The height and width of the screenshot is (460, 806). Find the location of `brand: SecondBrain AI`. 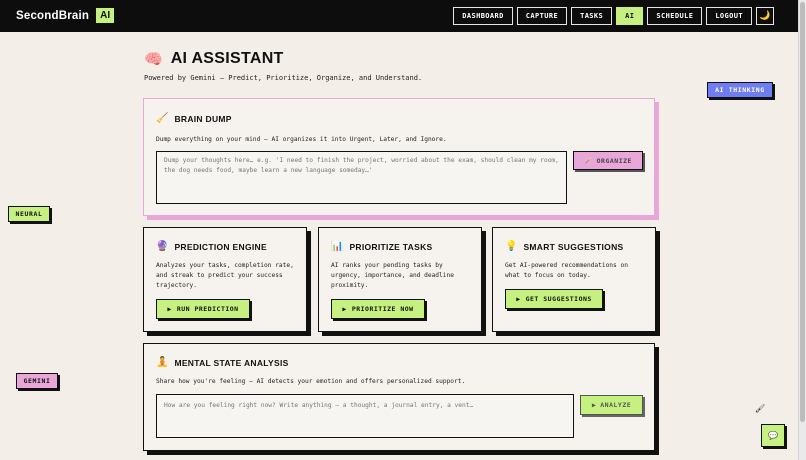

brand: SecondBrain AI is located at coordinates (66, 15).